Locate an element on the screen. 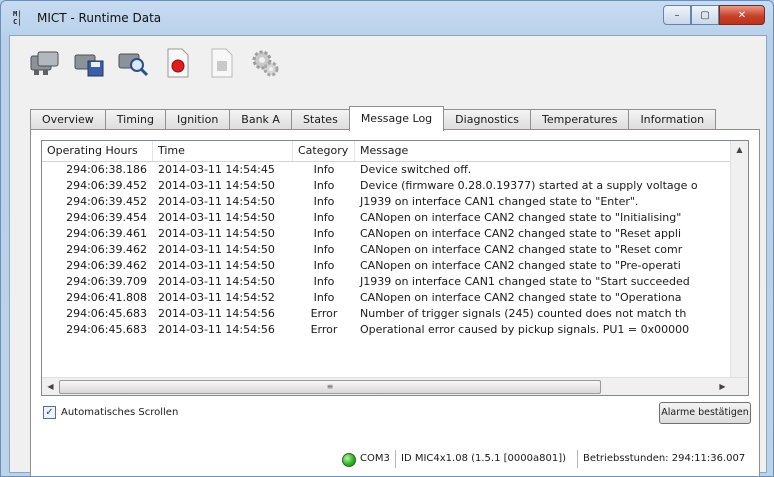  settings-gear-icon is located at coordinates (265, 63).